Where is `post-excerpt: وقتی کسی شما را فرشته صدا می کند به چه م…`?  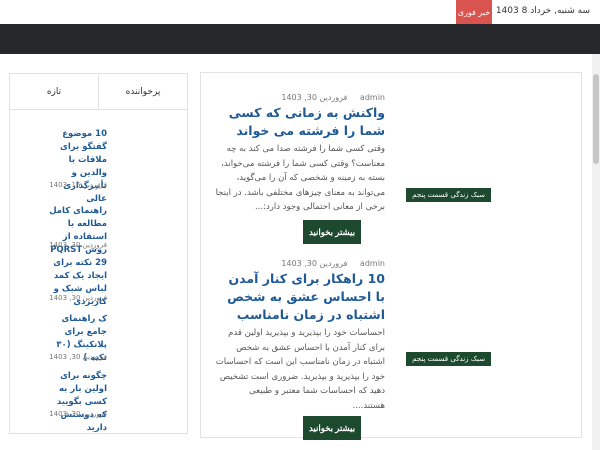 post-excerpt: وقتی کسی شما را فرشته صدا می کند به چه م… is located at coordinates (300, 178).